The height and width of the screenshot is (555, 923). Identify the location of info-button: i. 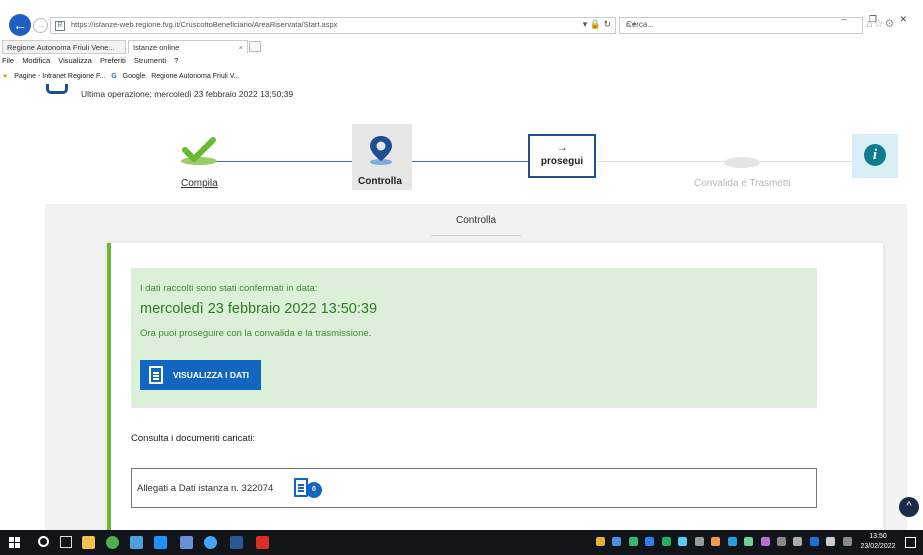
(875, 156).